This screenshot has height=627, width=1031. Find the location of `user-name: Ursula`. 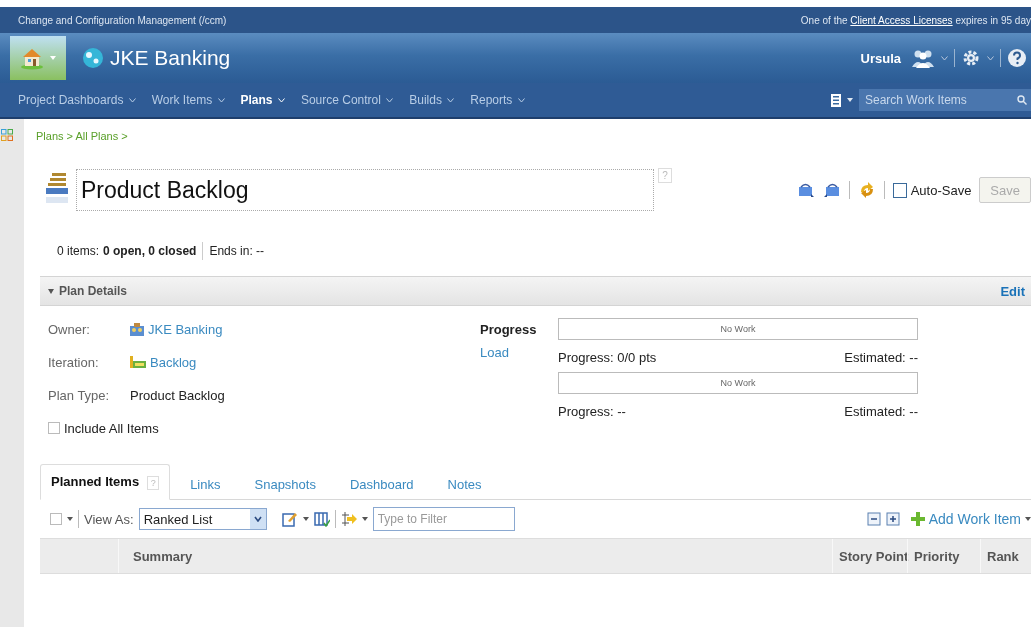

user-name: Ursula is located at coordinates (880, 58).